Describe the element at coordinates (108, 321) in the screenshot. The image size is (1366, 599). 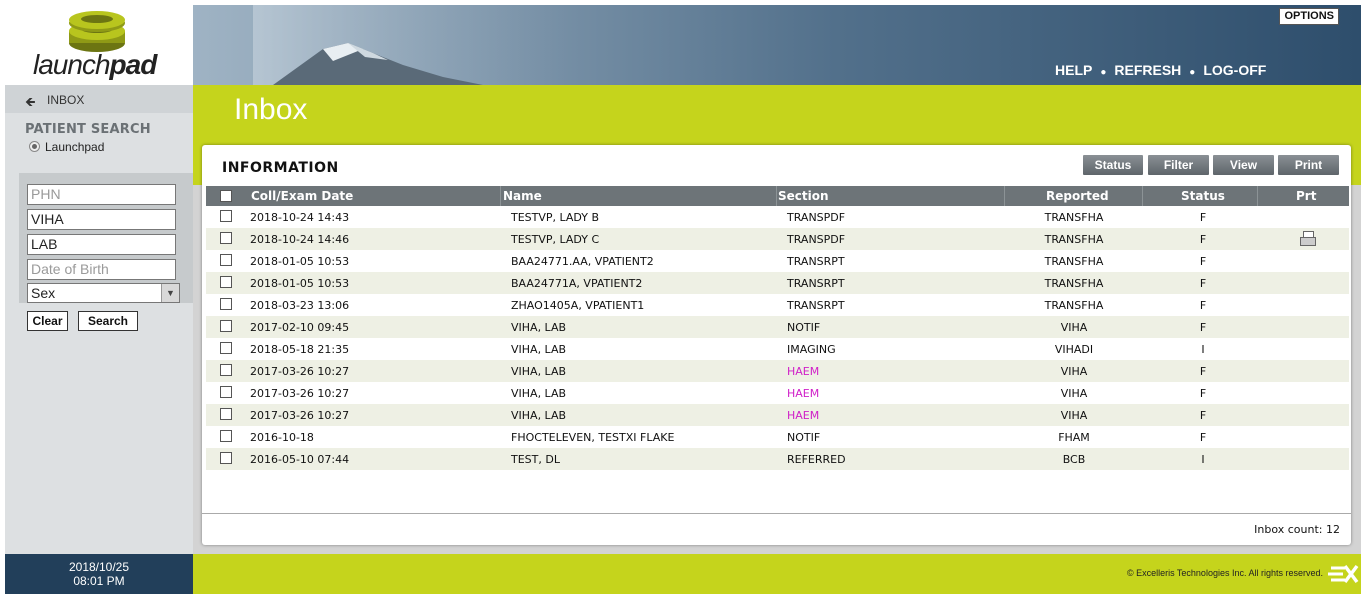
I see `search-button: Search` at that location.